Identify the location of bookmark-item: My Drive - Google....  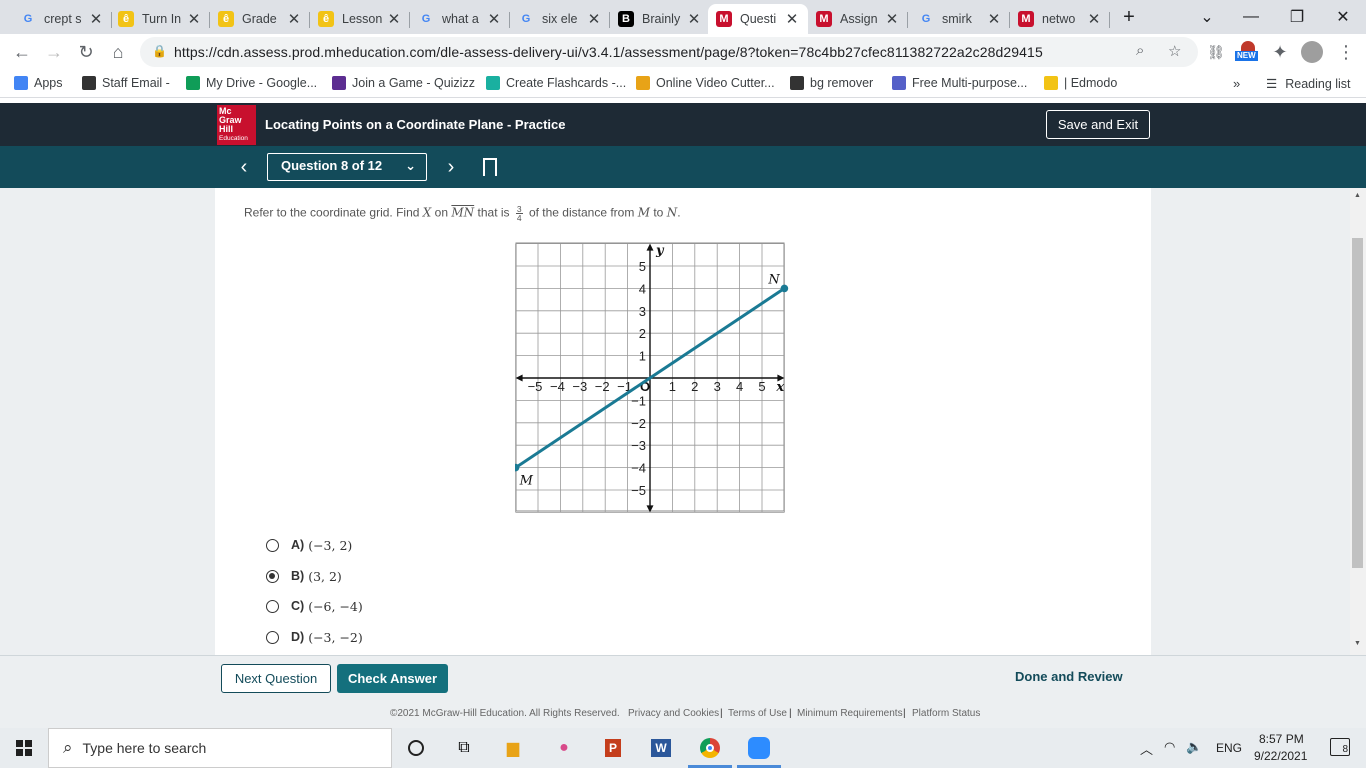
(251, 83).